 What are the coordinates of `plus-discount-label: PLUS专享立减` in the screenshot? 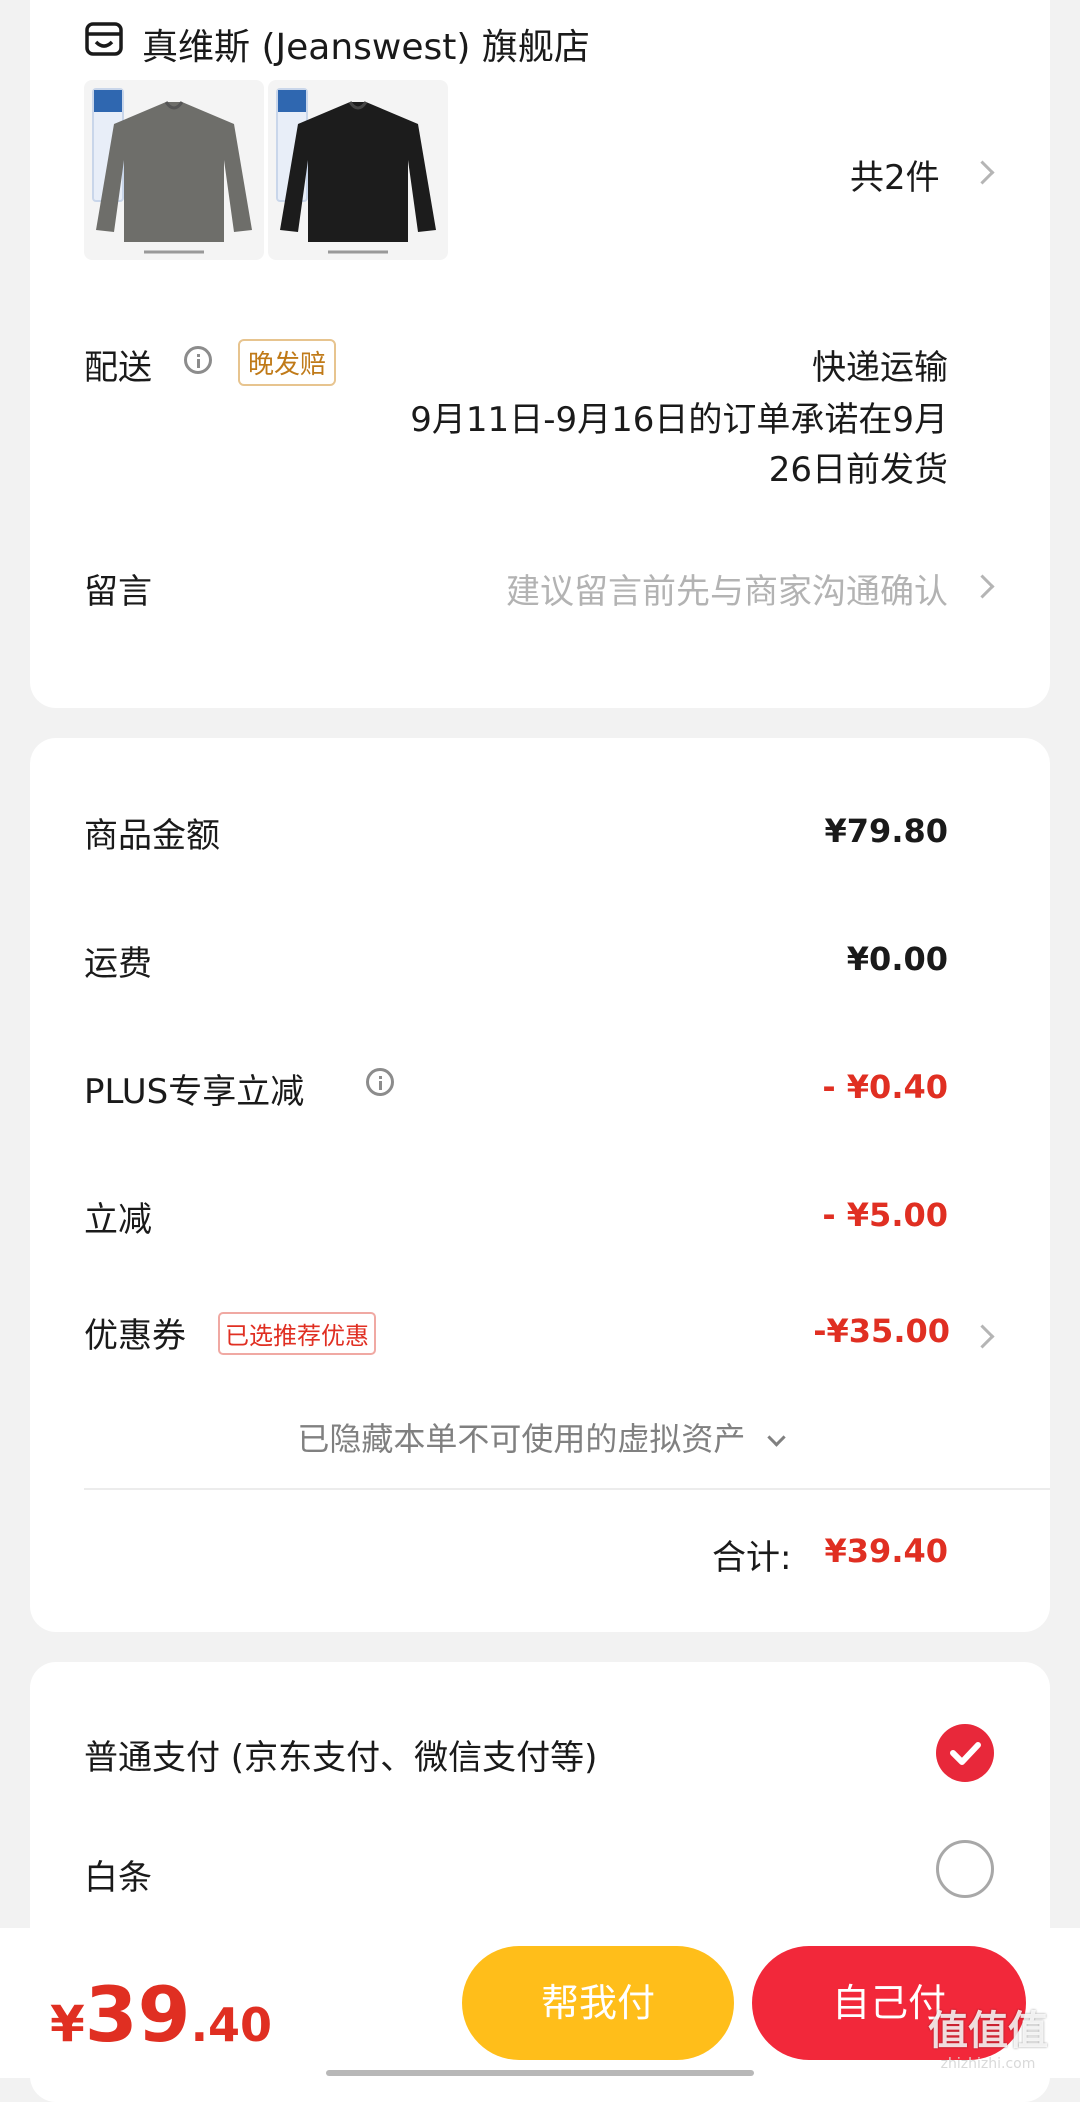 It's located at (194, 1092).